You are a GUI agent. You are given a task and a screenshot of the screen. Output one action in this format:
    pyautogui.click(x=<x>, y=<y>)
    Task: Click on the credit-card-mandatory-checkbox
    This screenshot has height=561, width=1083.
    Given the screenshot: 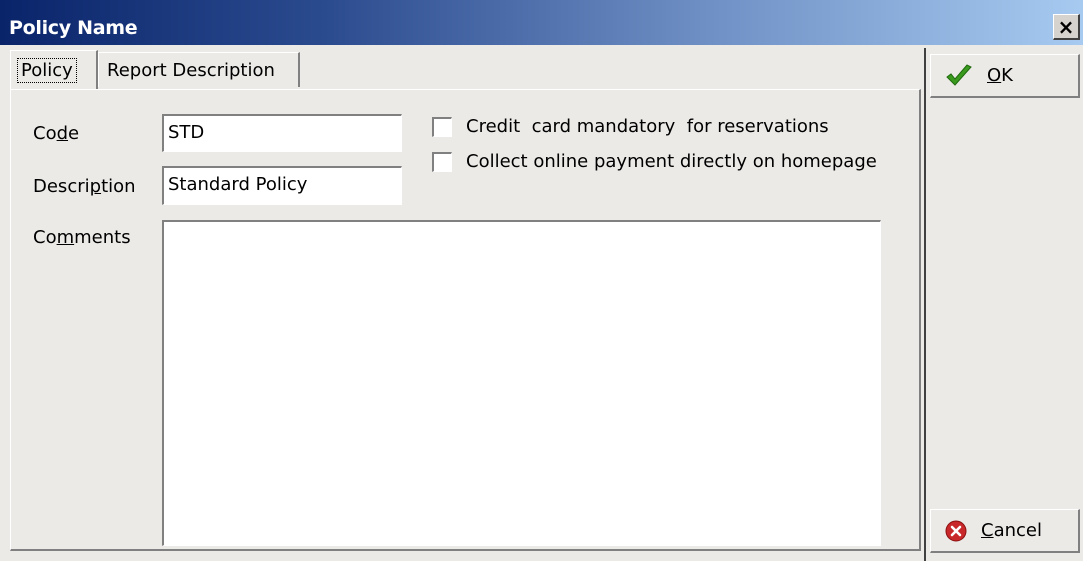 What is the action you would take?
    pyautogui.click(x=442, y=126)
    